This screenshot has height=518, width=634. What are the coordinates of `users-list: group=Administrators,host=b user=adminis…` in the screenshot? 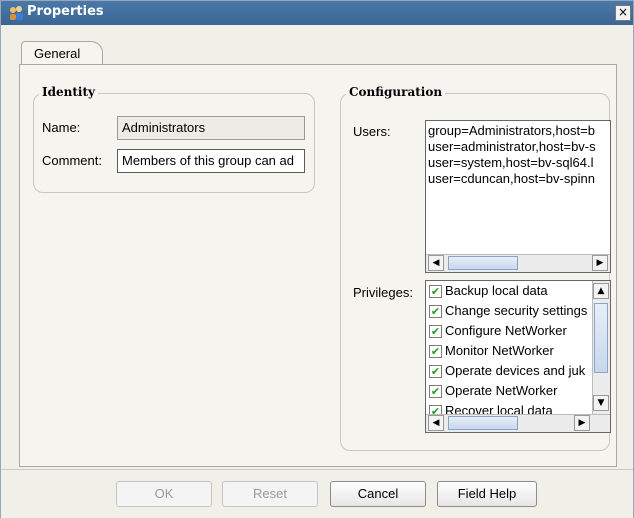 It's located at (518, 196).